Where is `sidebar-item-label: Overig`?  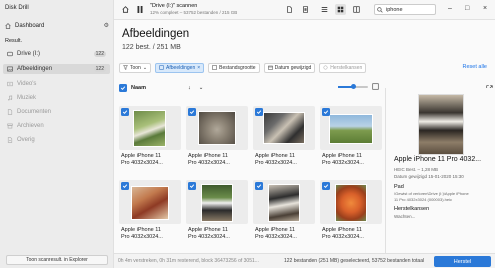 sidebar-item-label: Overig is located at coordinates (26, 140).